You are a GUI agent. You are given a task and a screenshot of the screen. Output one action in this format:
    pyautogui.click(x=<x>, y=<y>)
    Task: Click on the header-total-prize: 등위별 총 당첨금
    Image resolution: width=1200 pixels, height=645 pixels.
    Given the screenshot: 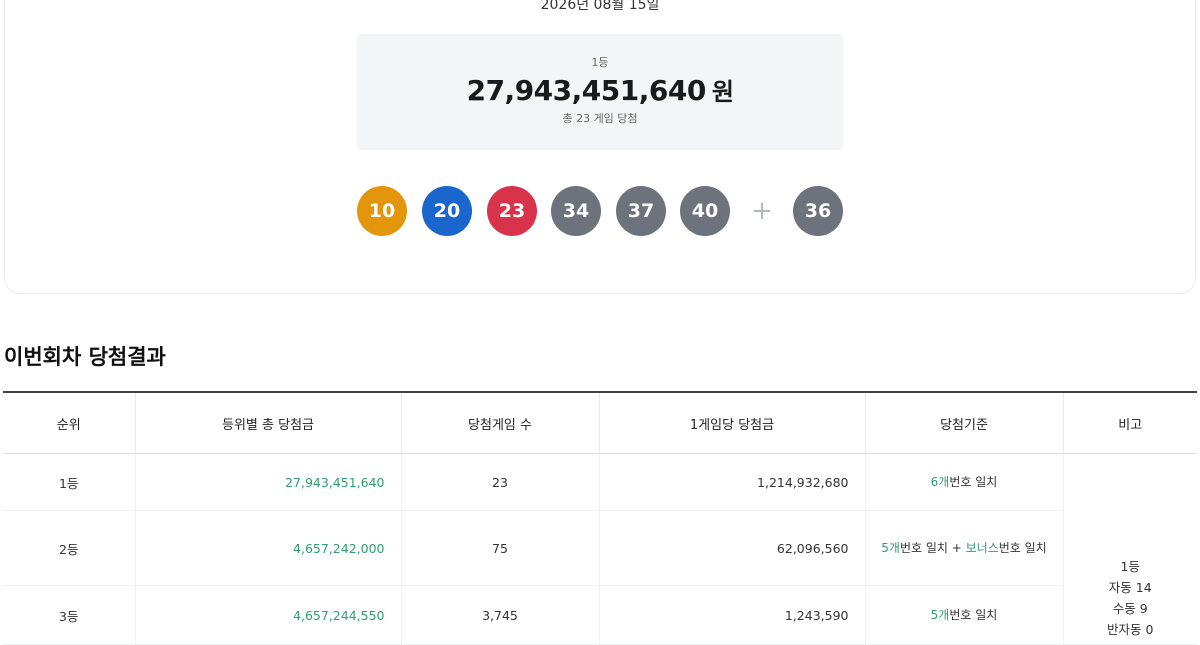 What is the action you would take?
    pyautogui.click(x=268, y=423)
    